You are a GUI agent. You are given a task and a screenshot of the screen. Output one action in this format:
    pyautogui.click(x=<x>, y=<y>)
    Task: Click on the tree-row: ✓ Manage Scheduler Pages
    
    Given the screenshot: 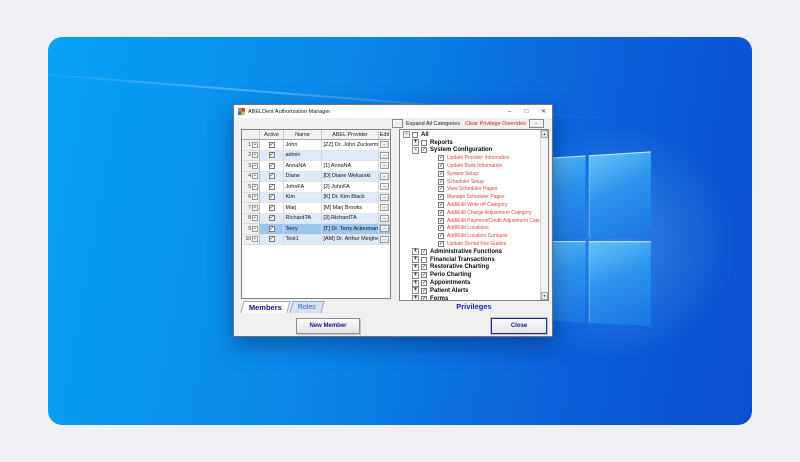 What is the action you would take?
    pyautogui.click(x=470, y=197)
    